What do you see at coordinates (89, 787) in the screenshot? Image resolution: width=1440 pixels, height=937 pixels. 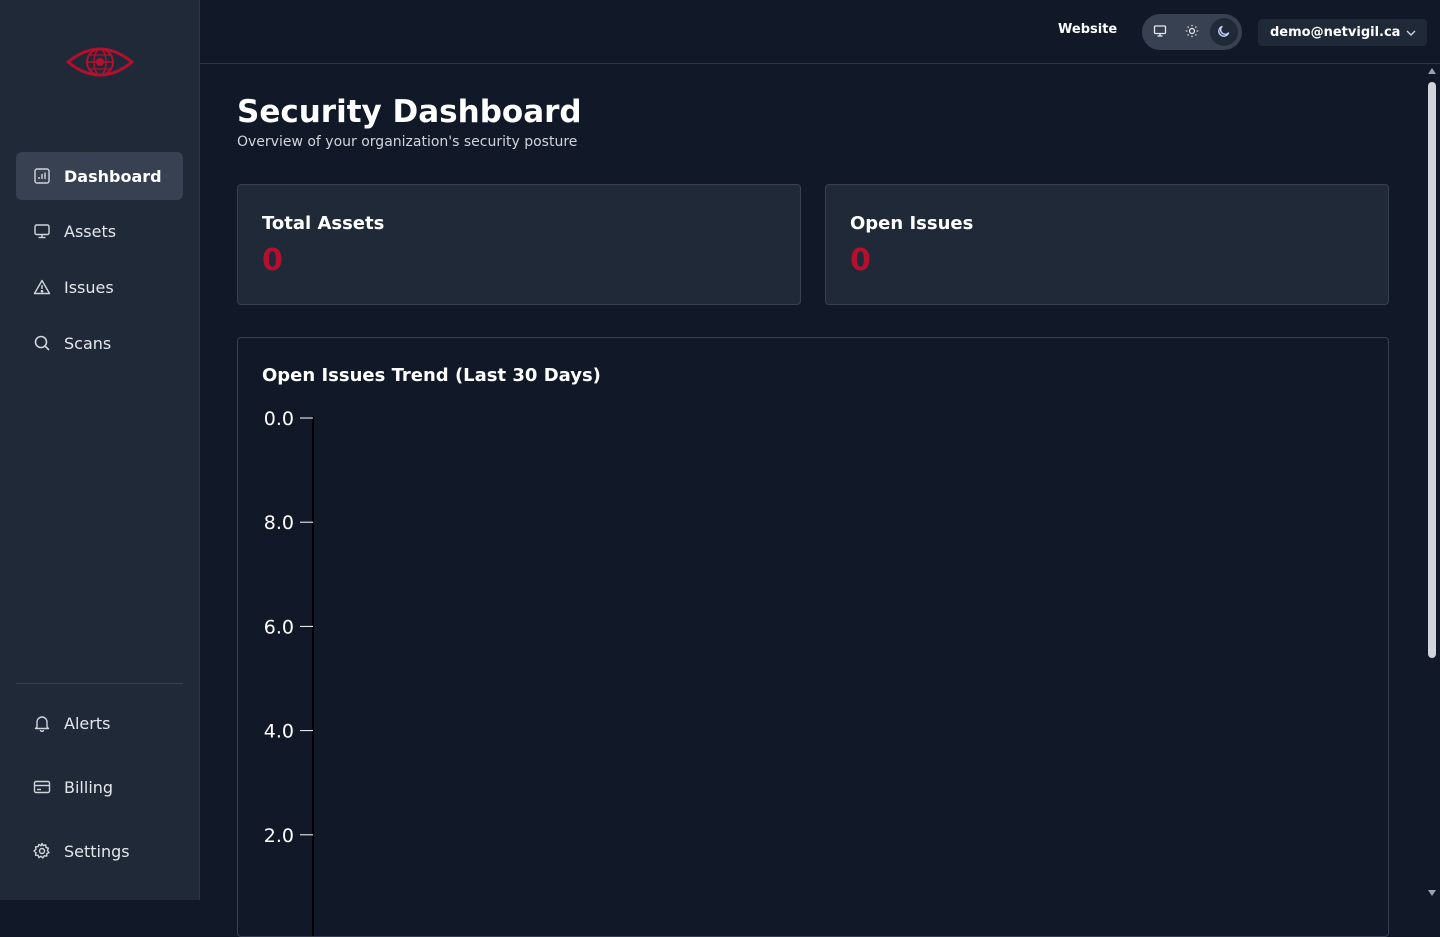 I see `sidebar-item-label: Billing` at bounding box center [89, 787].